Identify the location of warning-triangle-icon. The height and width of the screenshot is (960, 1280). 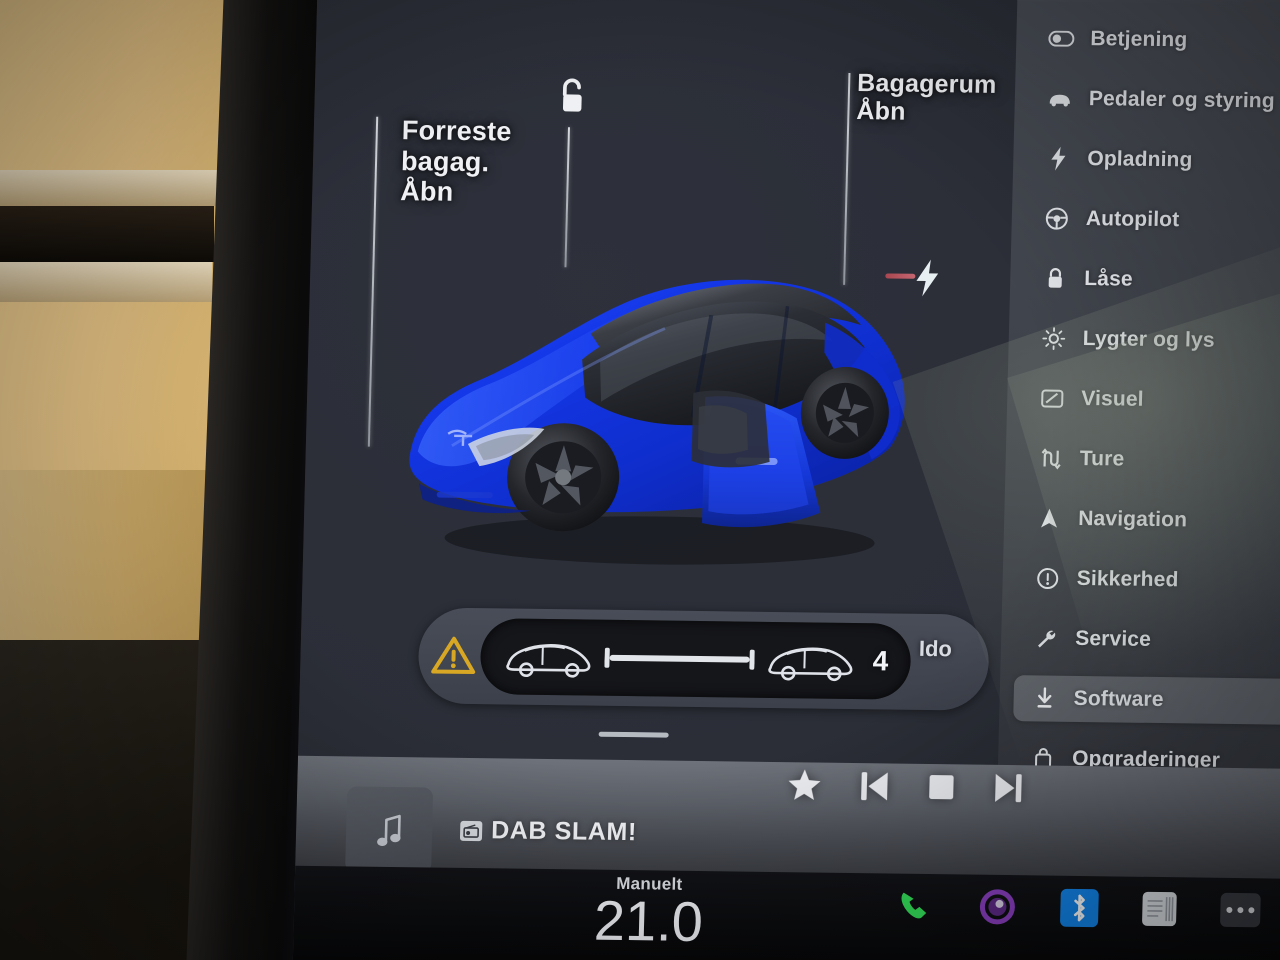
(453, 655).